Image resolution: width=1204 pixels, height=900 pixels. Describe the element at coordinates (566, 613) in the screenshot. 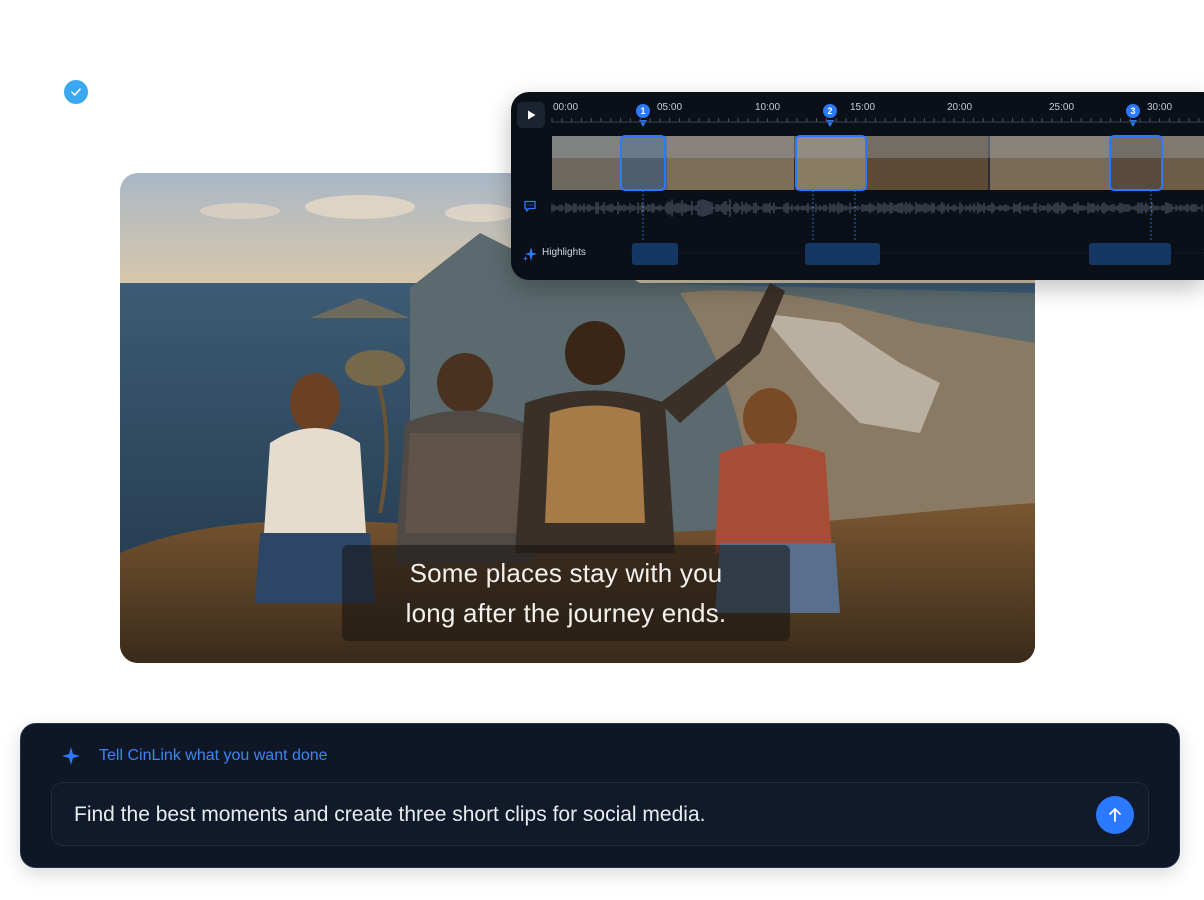

I see `subtitle-line-2: long after the journey ends.` at that location.